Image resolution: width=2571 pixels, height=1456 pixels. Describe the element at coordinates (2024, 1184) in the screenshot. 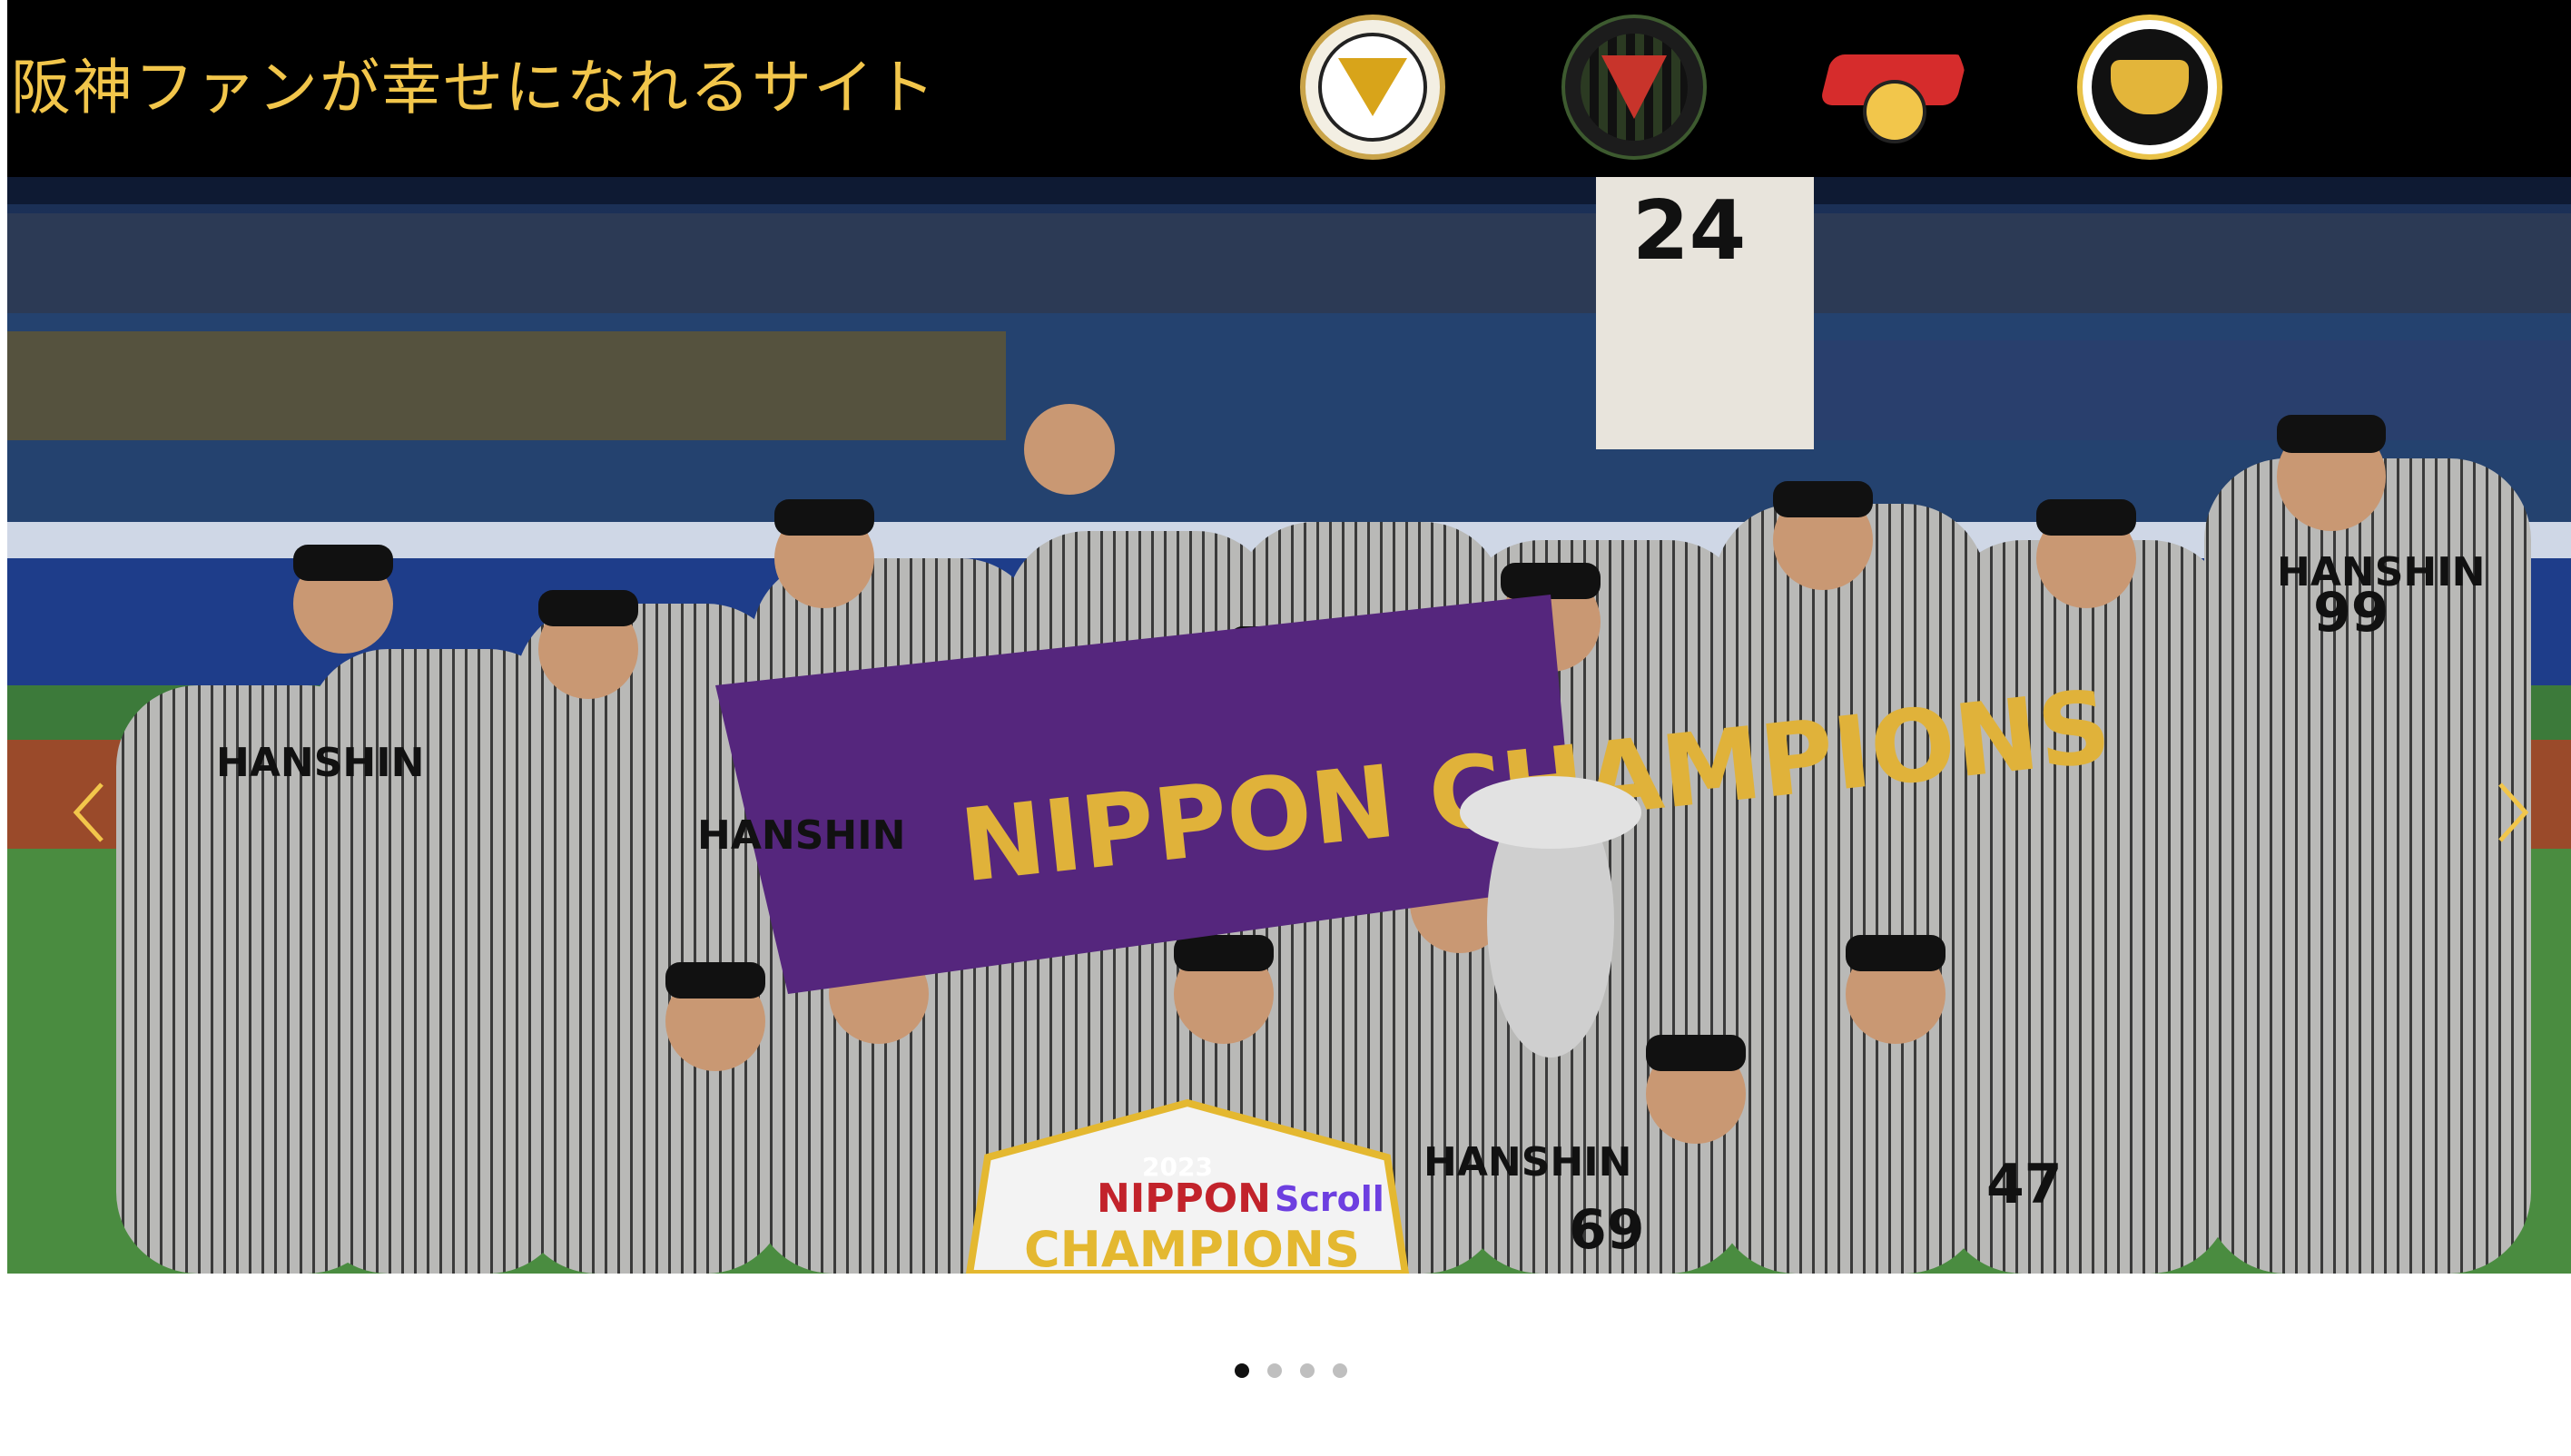

I see `jersey-number-47: 47` at that location.